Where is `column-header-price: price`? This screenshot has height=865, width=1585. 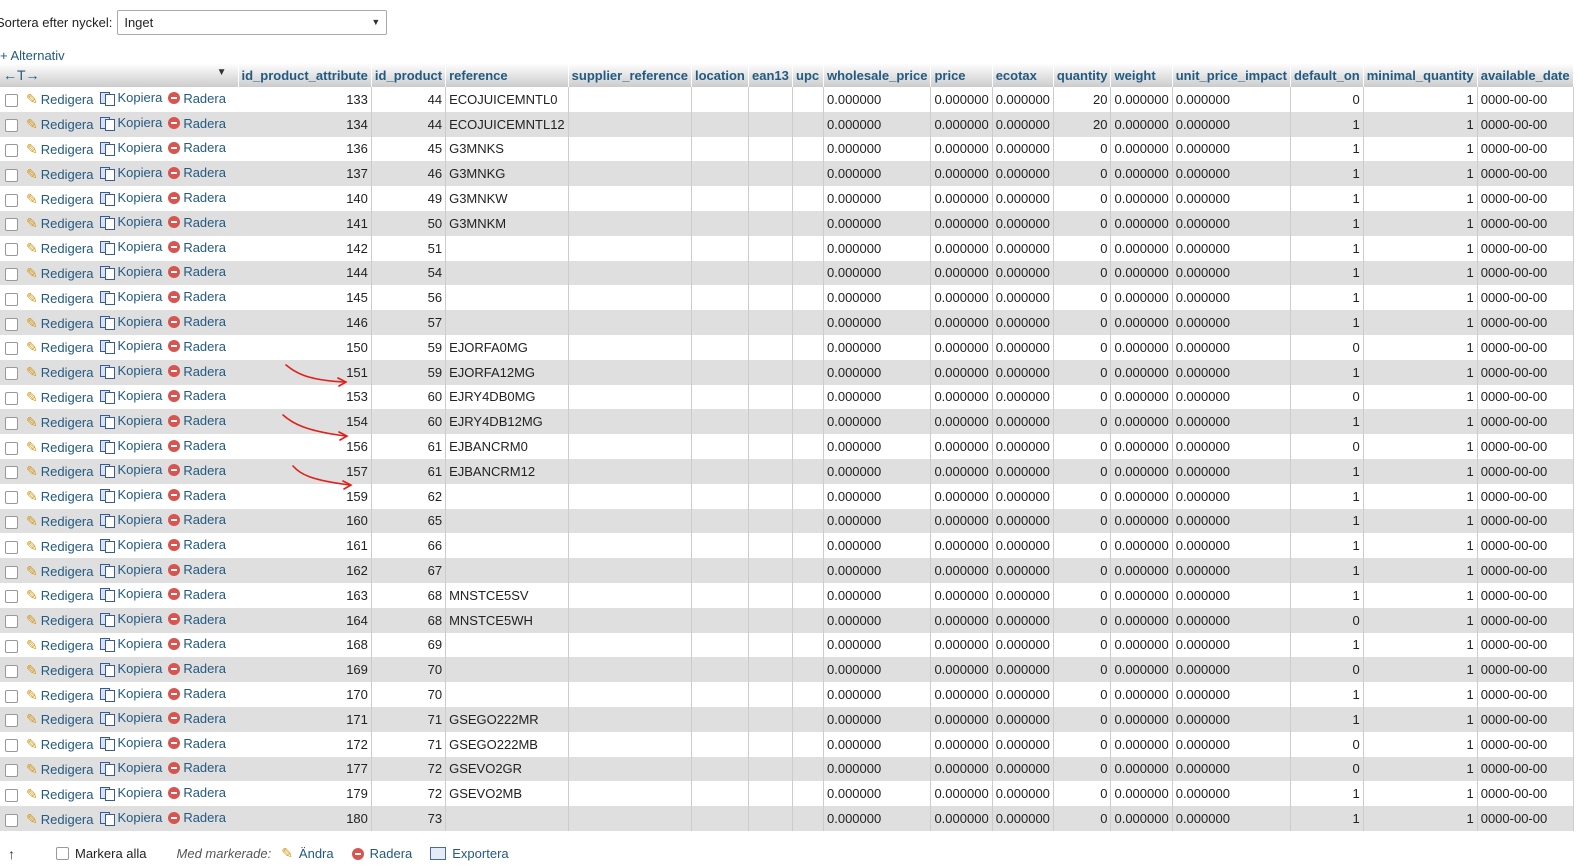
column-header-price: price is located at coordinates (961, 75).